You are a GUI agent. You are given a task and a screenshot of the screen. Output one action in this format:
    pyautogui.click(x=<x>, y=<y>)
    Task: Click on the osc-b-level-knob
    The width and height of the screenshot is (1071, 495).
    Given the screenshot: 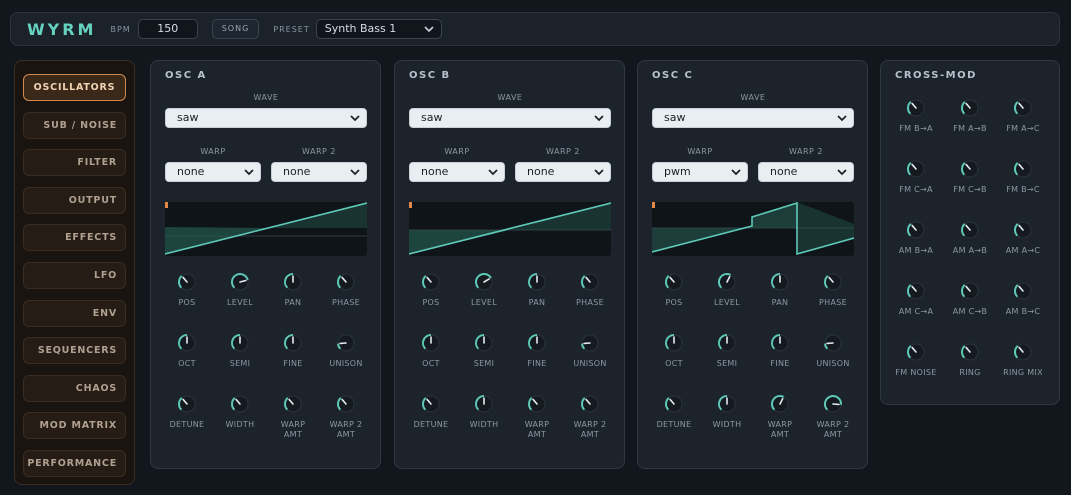 What is the action you would take?
    pyautogui.click(x=484, y=282)
    